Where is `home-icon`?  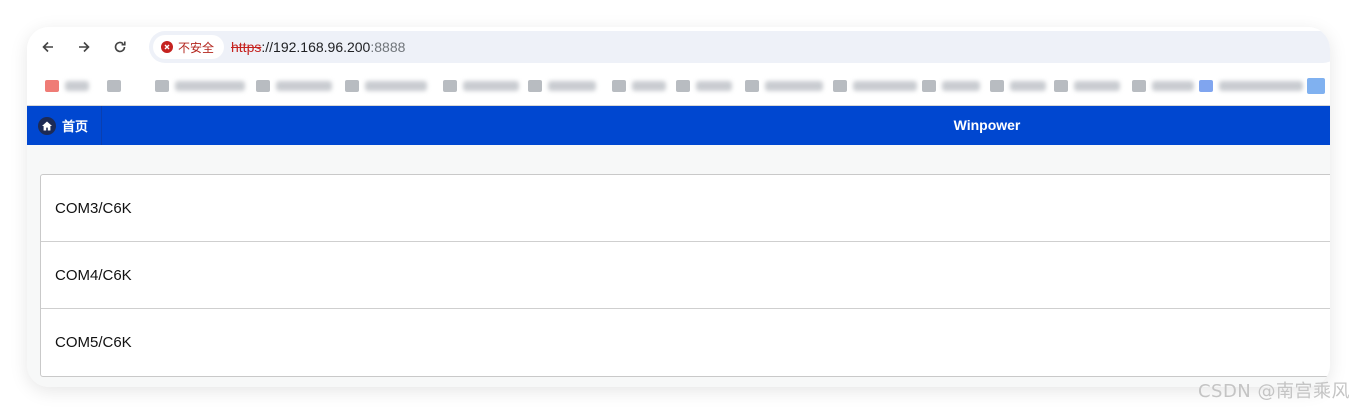
home-icon is located at coordinates (47, 125).